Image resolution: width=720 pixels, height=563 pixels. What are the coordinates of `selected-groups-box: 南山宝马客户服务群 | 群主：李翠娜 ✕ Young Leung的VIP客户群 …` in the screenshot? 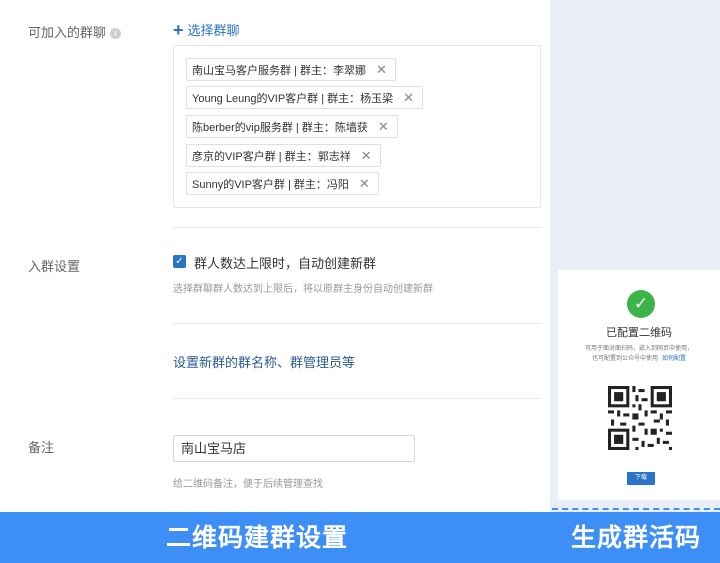 It's located at (357, 126).